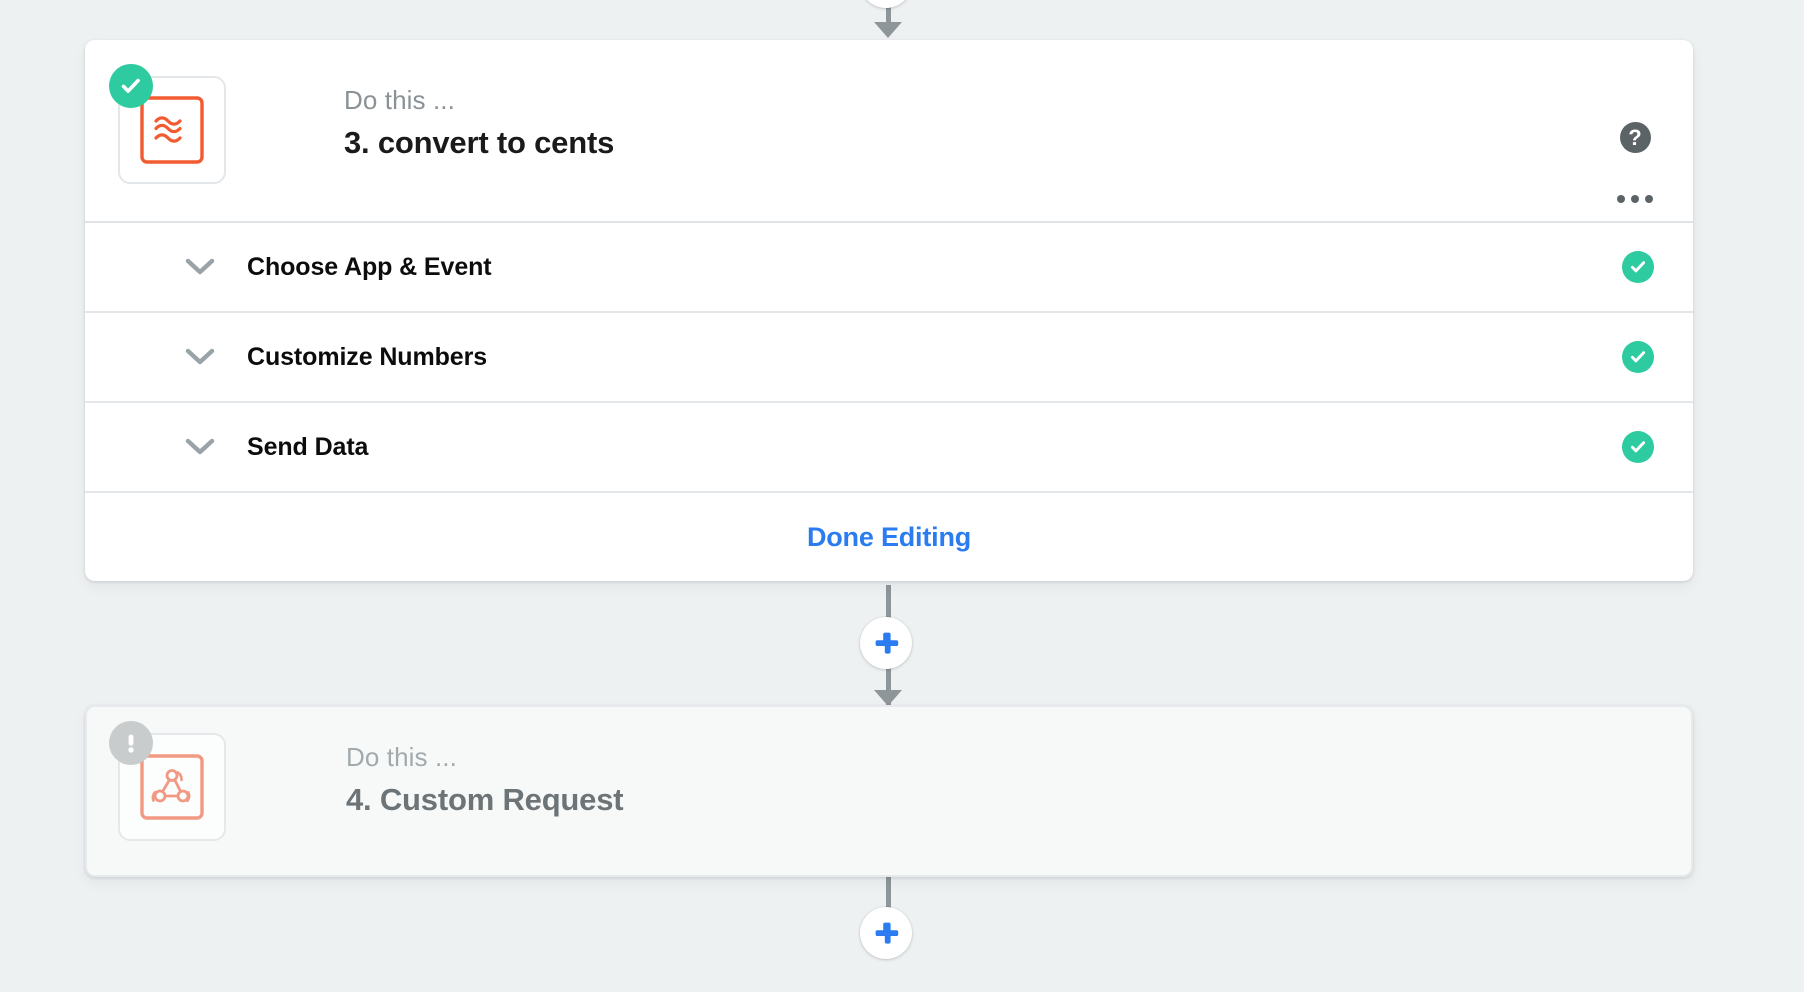  What do you see at coordinates (1635, 137) in the screenshot?
I see `help-icon: ?` at bounding box center [1635, 137].